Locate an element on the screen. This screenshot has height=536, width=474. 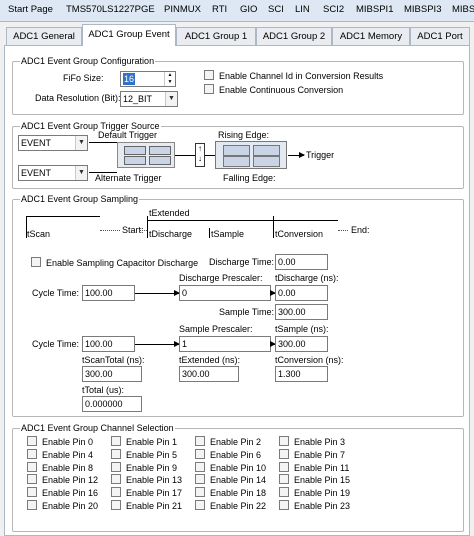
tab-lin: LIN is located at coordinates (302, 9).